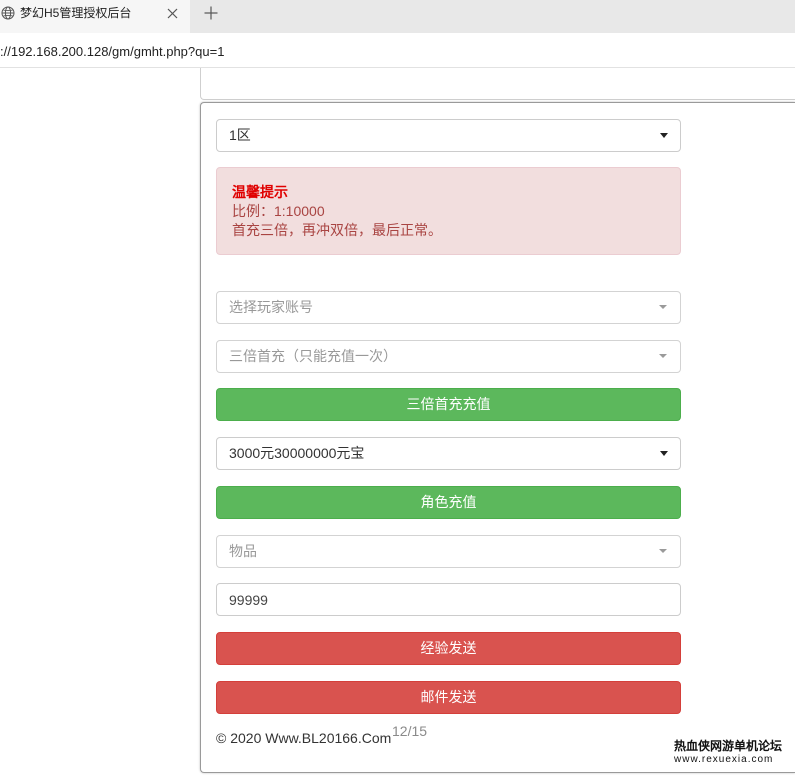 The image size is (795, 775). I want to click on notice-title: 温馨提示, so click(260, 192).